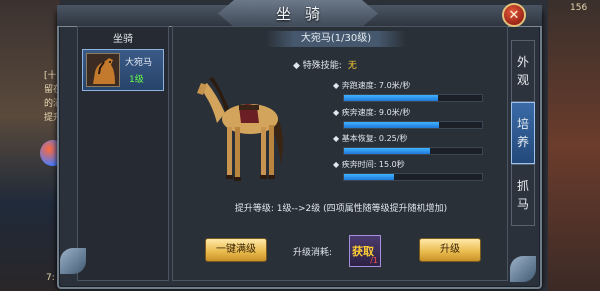  I want to click on stat-label: ◆ 疾奔速度: 9.0米/秒, so click(372, 112).